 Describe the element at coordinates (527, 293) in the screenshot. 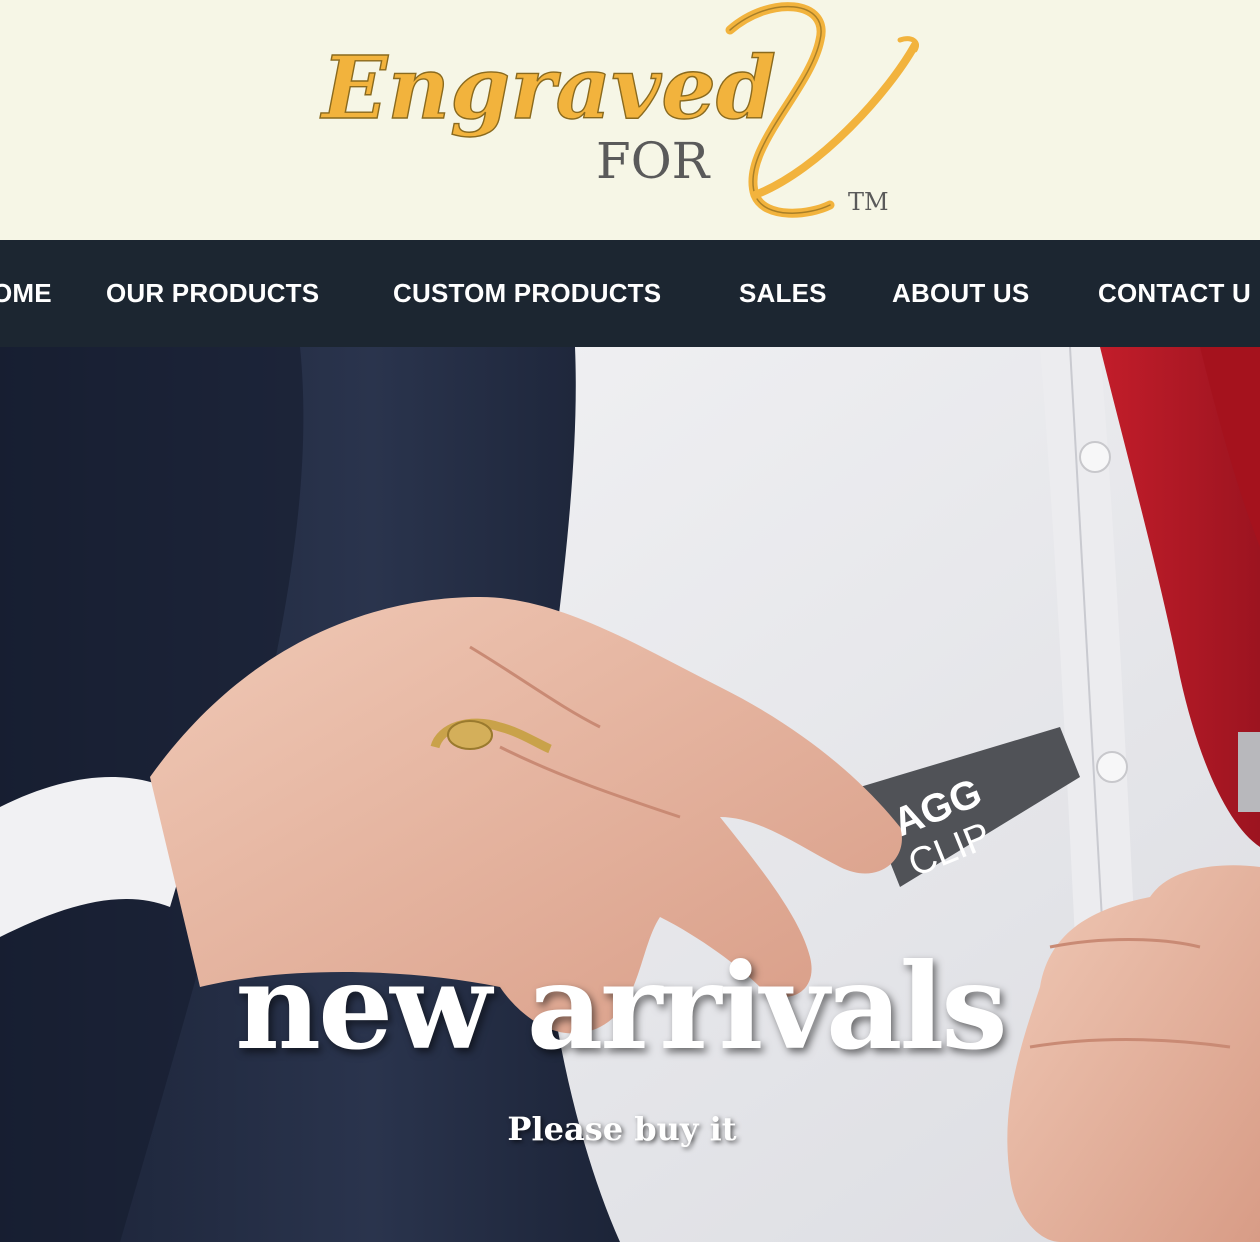

I see `nav-item-custom-products: CUSTOM PRODUCTS` at that location.